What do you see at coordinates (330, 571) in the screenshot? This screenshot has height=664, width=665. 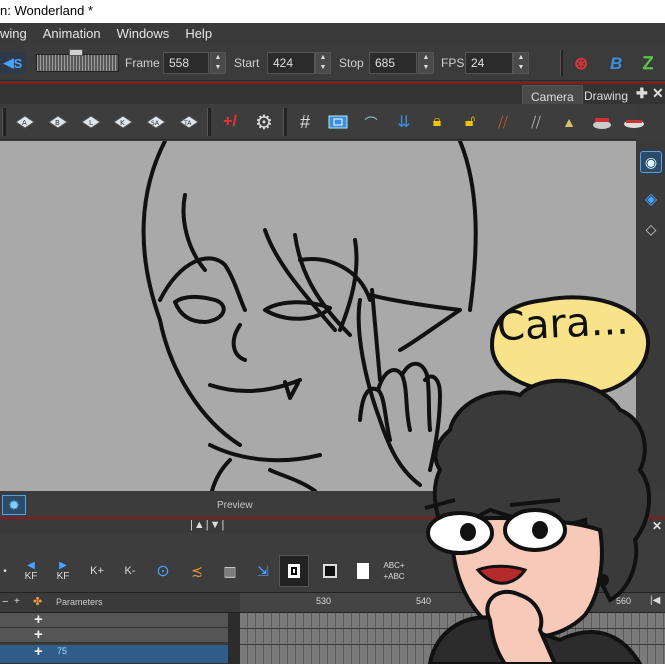 I see `hold-keyframe-button` at bounding box center [330, 571].